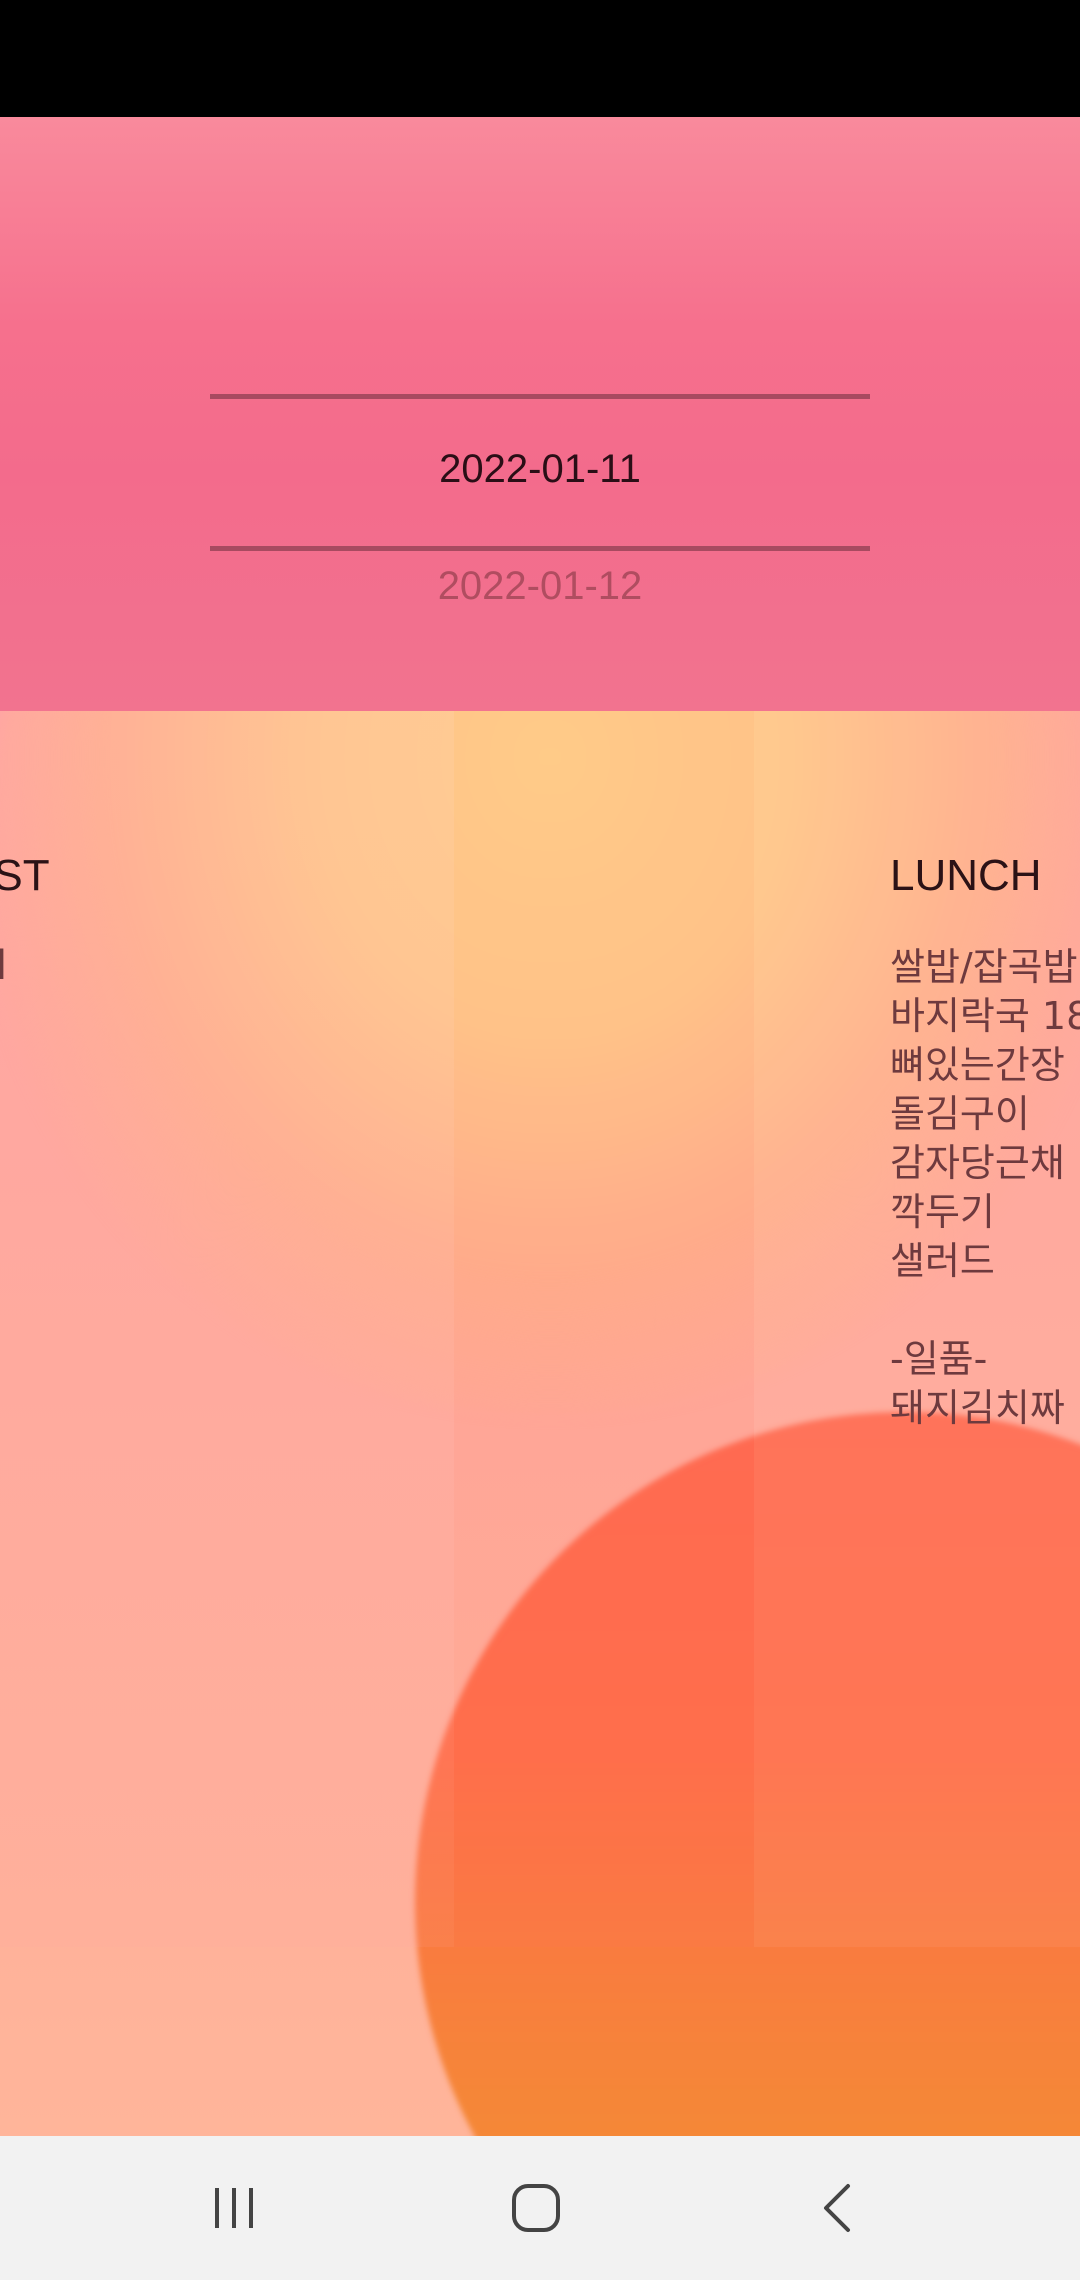 This screenshot has height=2280, width=1080. What do you see at coordinates (985, 1310) in the screenshot?
I see `menu-spacer` at bounding box center [985, 1310].